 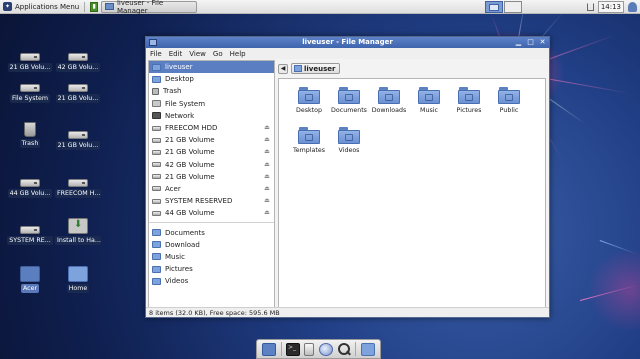 What do you see at coordinates (211, 67) in the screenshot?
I see `sidebar-item-liveuser: liveuser` at bounding box center [211, 67].